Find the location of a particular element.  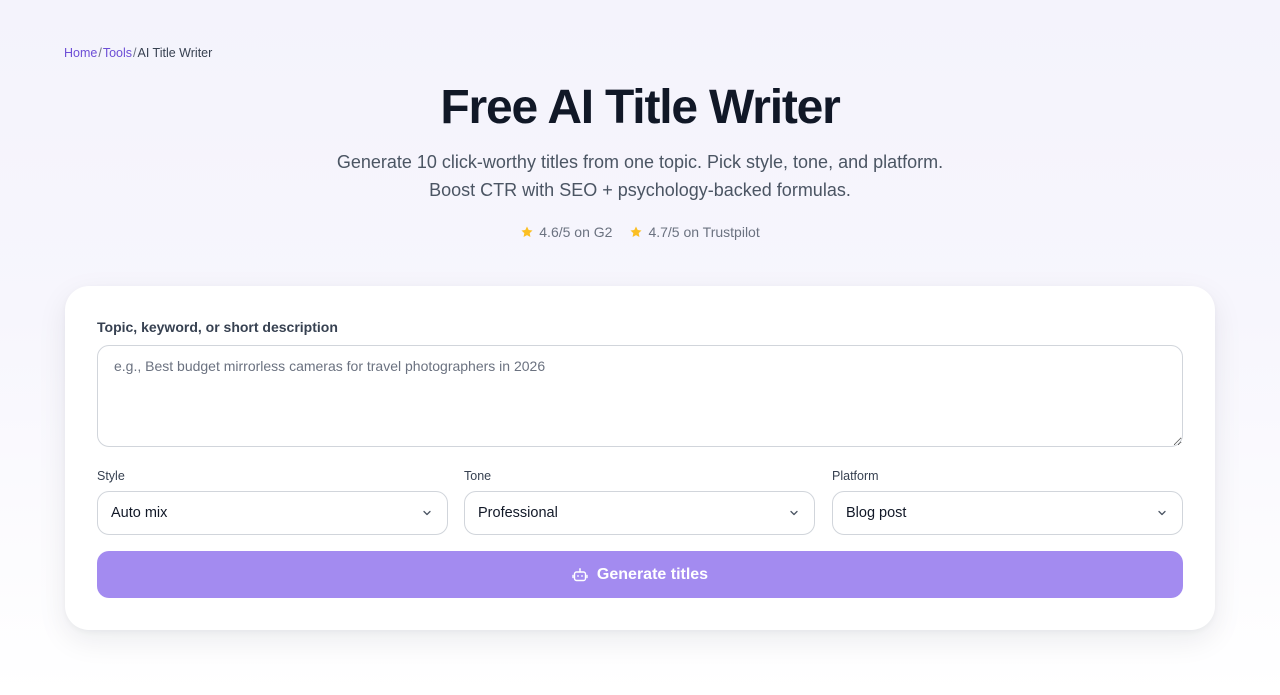

rating-trustpilot-text: 4.7/5 on Trustpilot is located at coordinates (704, 232).